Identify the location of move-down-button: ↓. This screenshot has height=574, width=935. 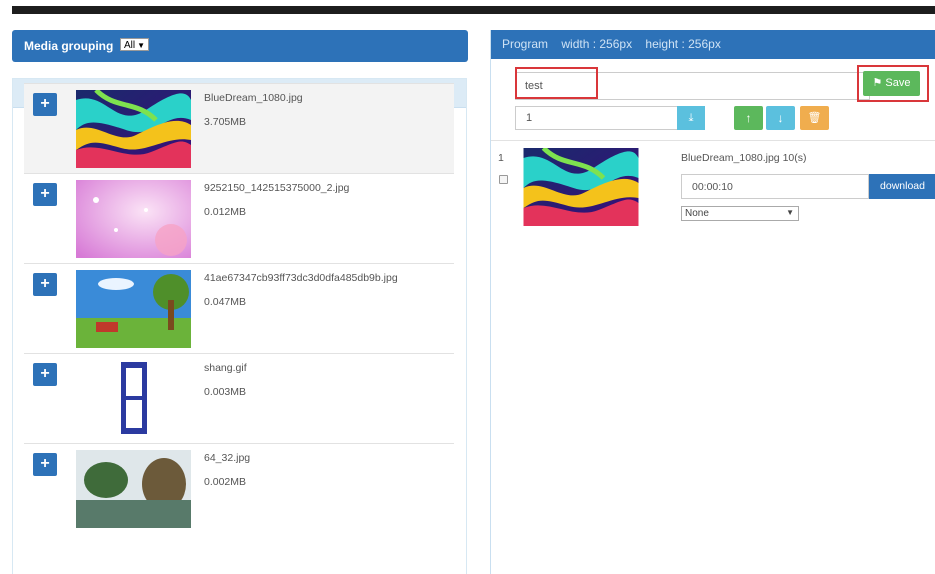
(780, 118).